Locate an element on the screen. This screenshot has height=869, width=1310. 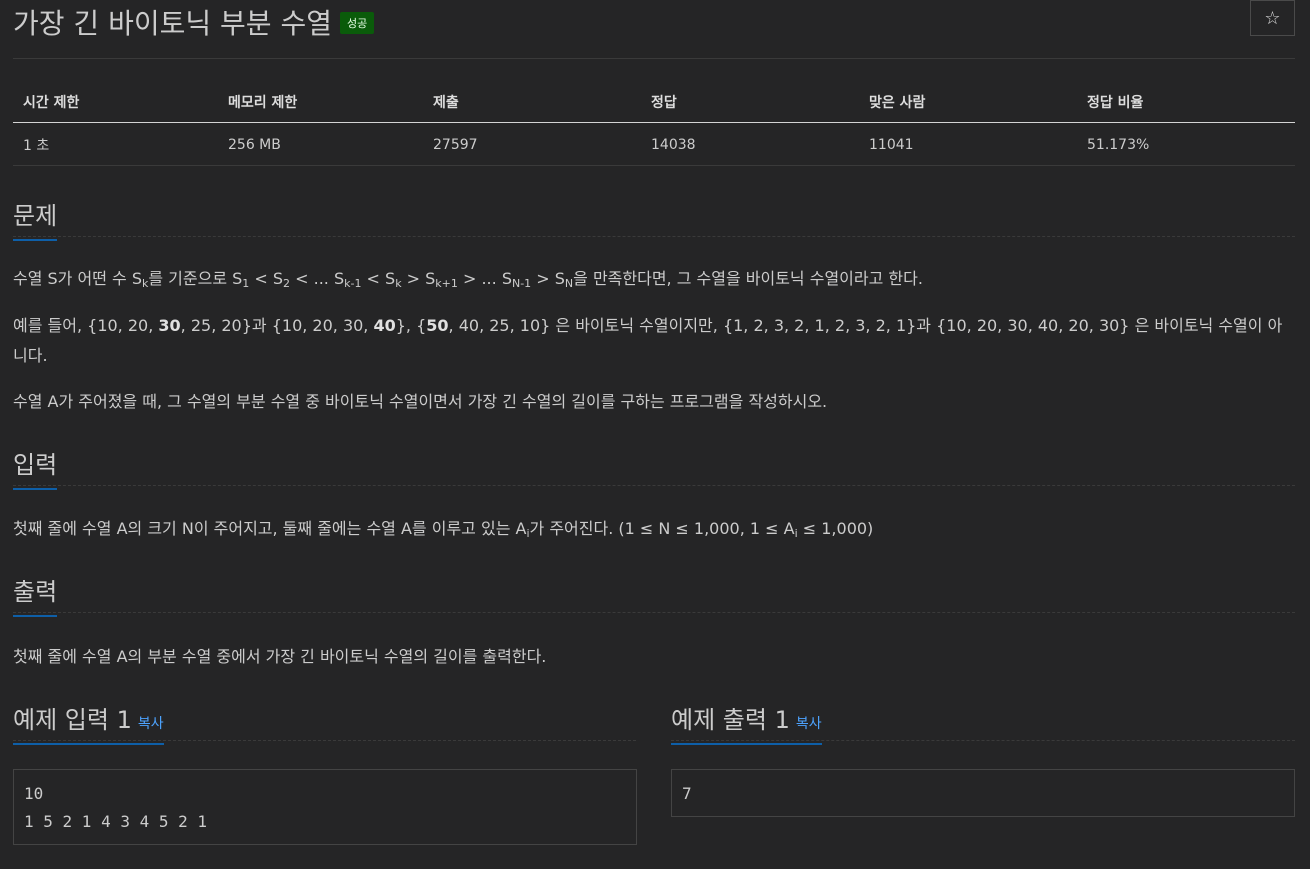
stats-header-accept-ratio: 정답 비율 is located at coordinates (1186, 101).